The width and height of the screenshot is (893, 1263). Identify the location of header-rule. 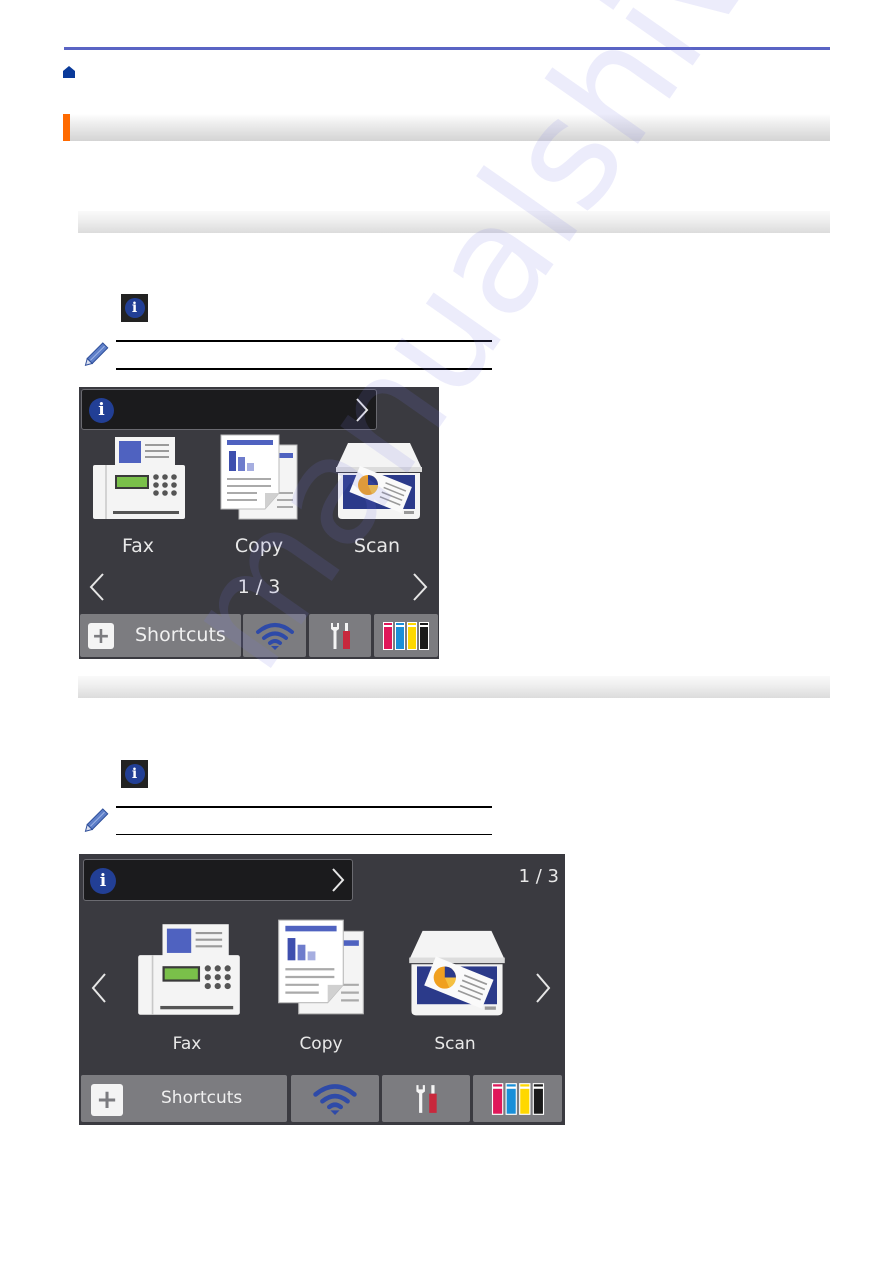
(447, 48).